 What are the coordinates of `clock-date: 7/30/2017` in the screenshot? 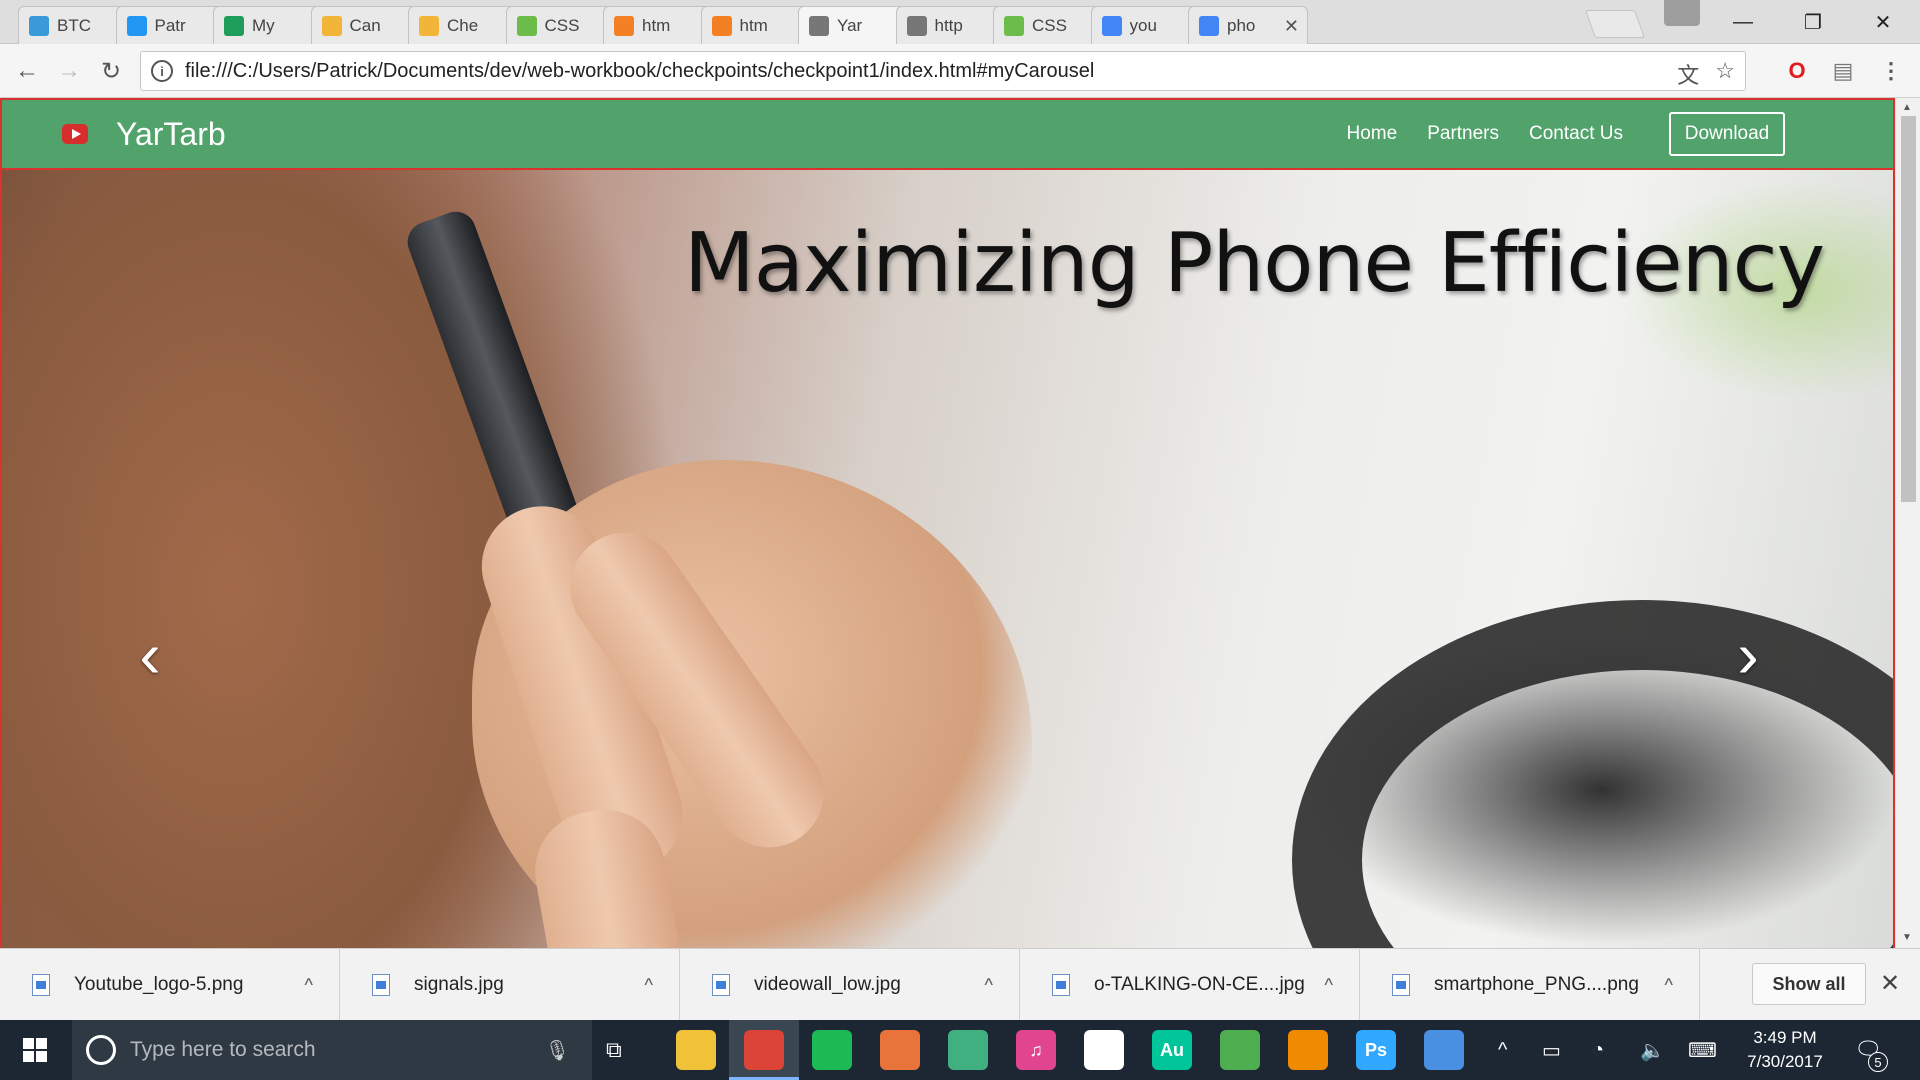 It's located at (1785, 1061).